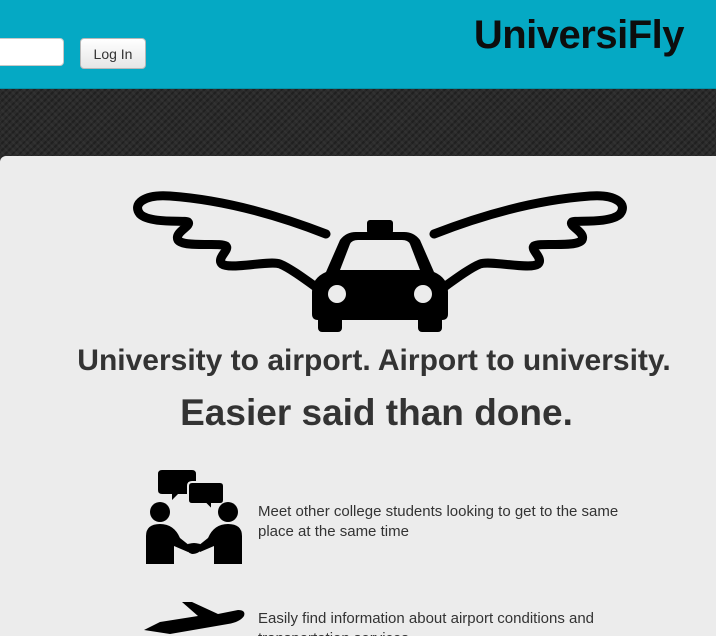 The height and width of the screenshot is (636, 716). What do you see at coordinates (194, 618) in the screenshot?
I see `airplane-icon` at bounding box center [194, 618].